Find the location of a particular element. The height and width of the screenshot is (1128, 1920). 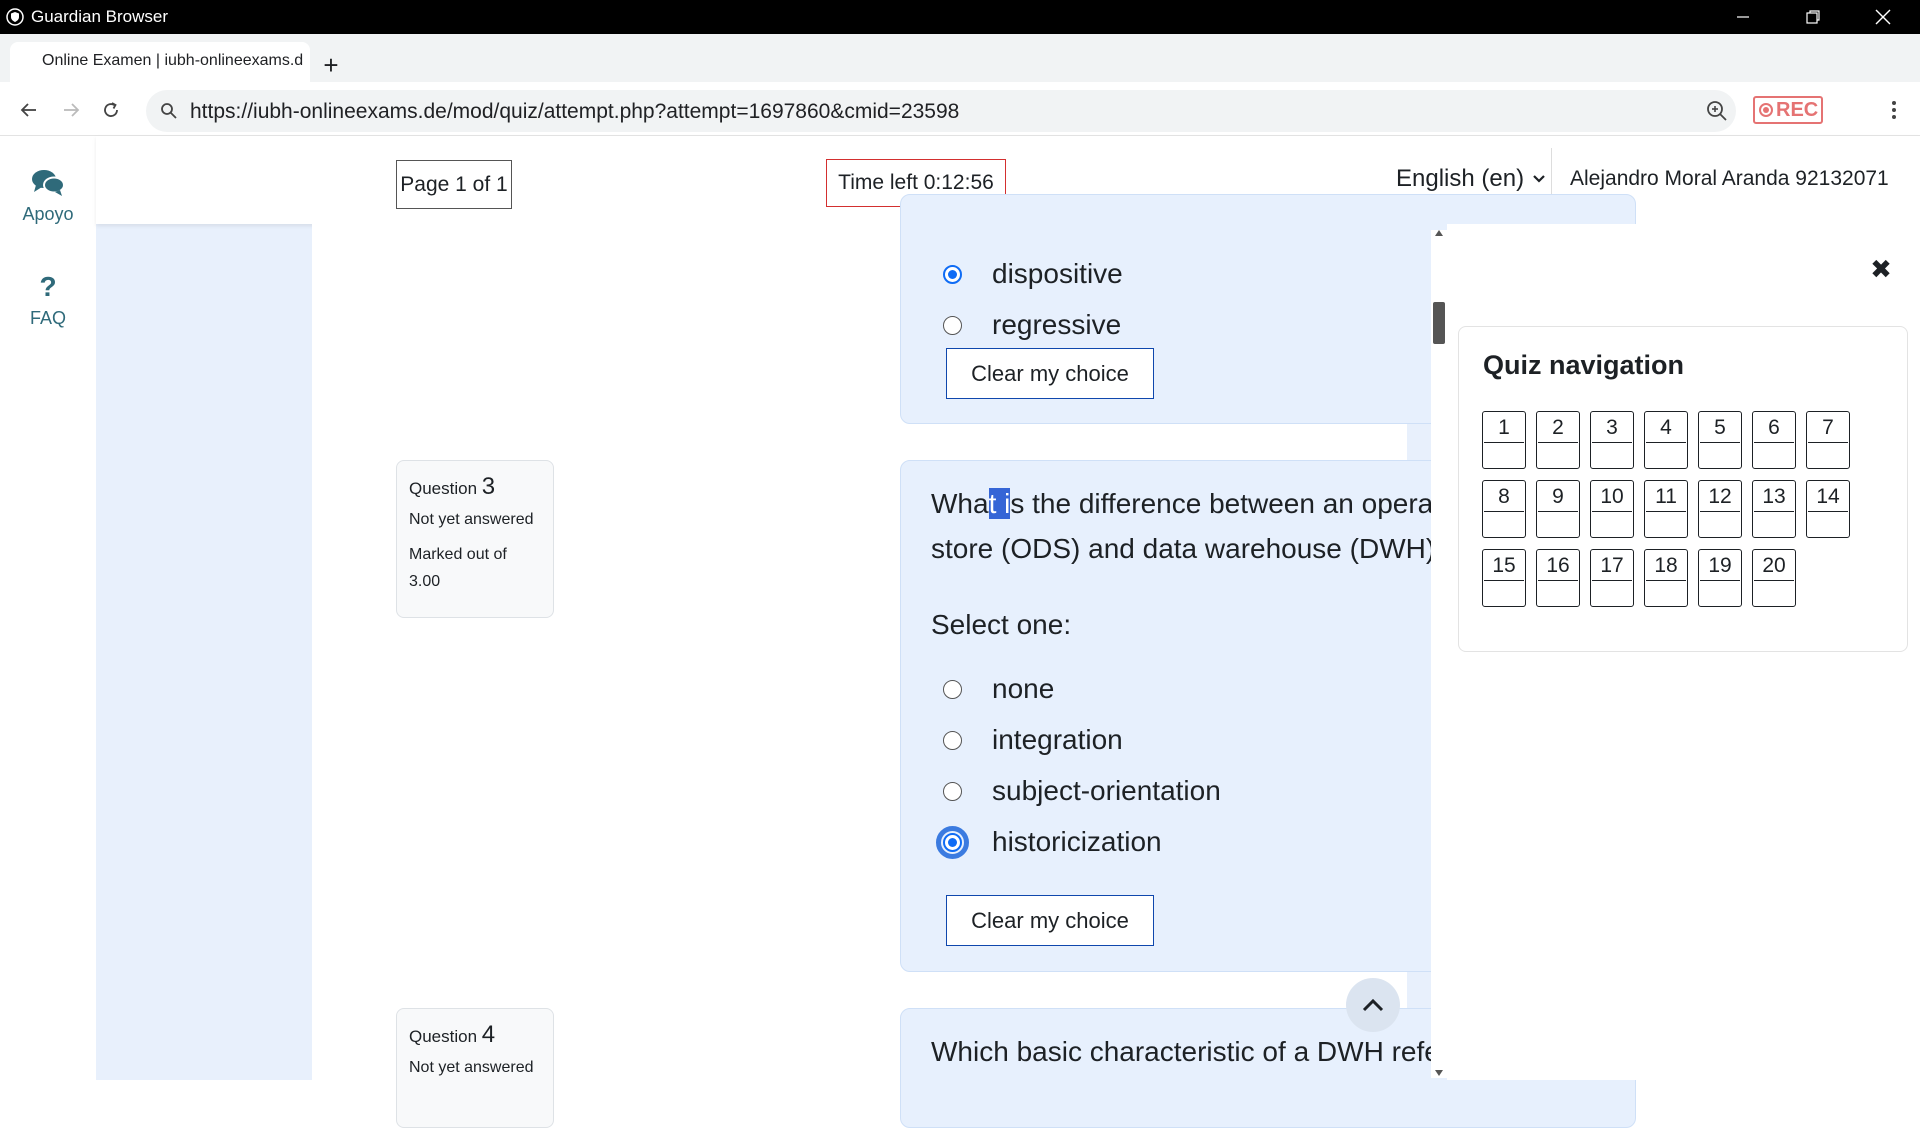

quiz-nav-button: 14 is located at coordinates (1828, 509).